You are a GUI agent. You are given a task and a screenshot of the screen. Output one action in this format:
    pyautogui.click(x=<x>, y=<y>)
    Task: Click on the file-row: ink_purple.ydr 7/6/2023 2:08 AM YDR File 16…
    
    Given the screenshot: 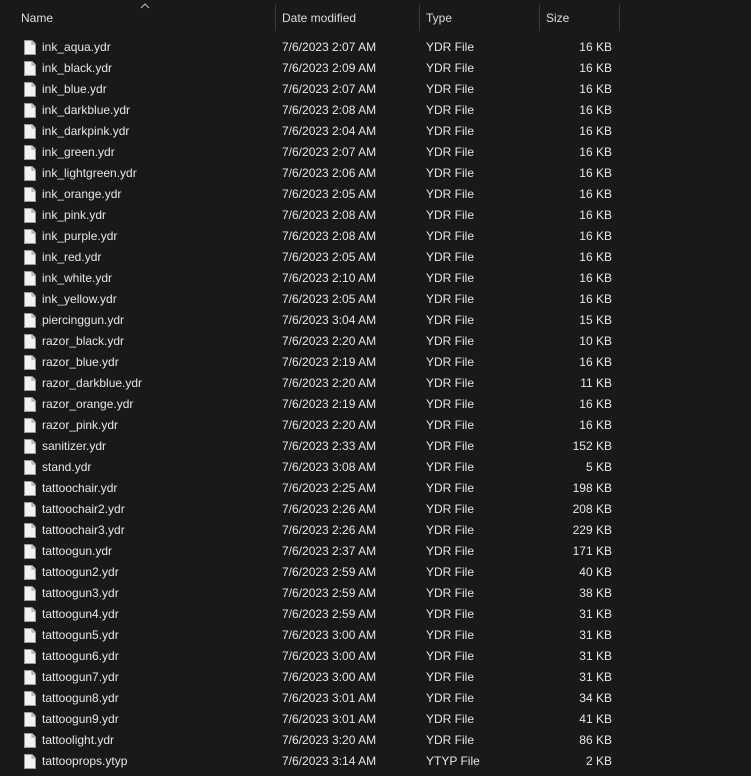 What is the action you would take?
    pyautogui.click(x=375, y=236)
    